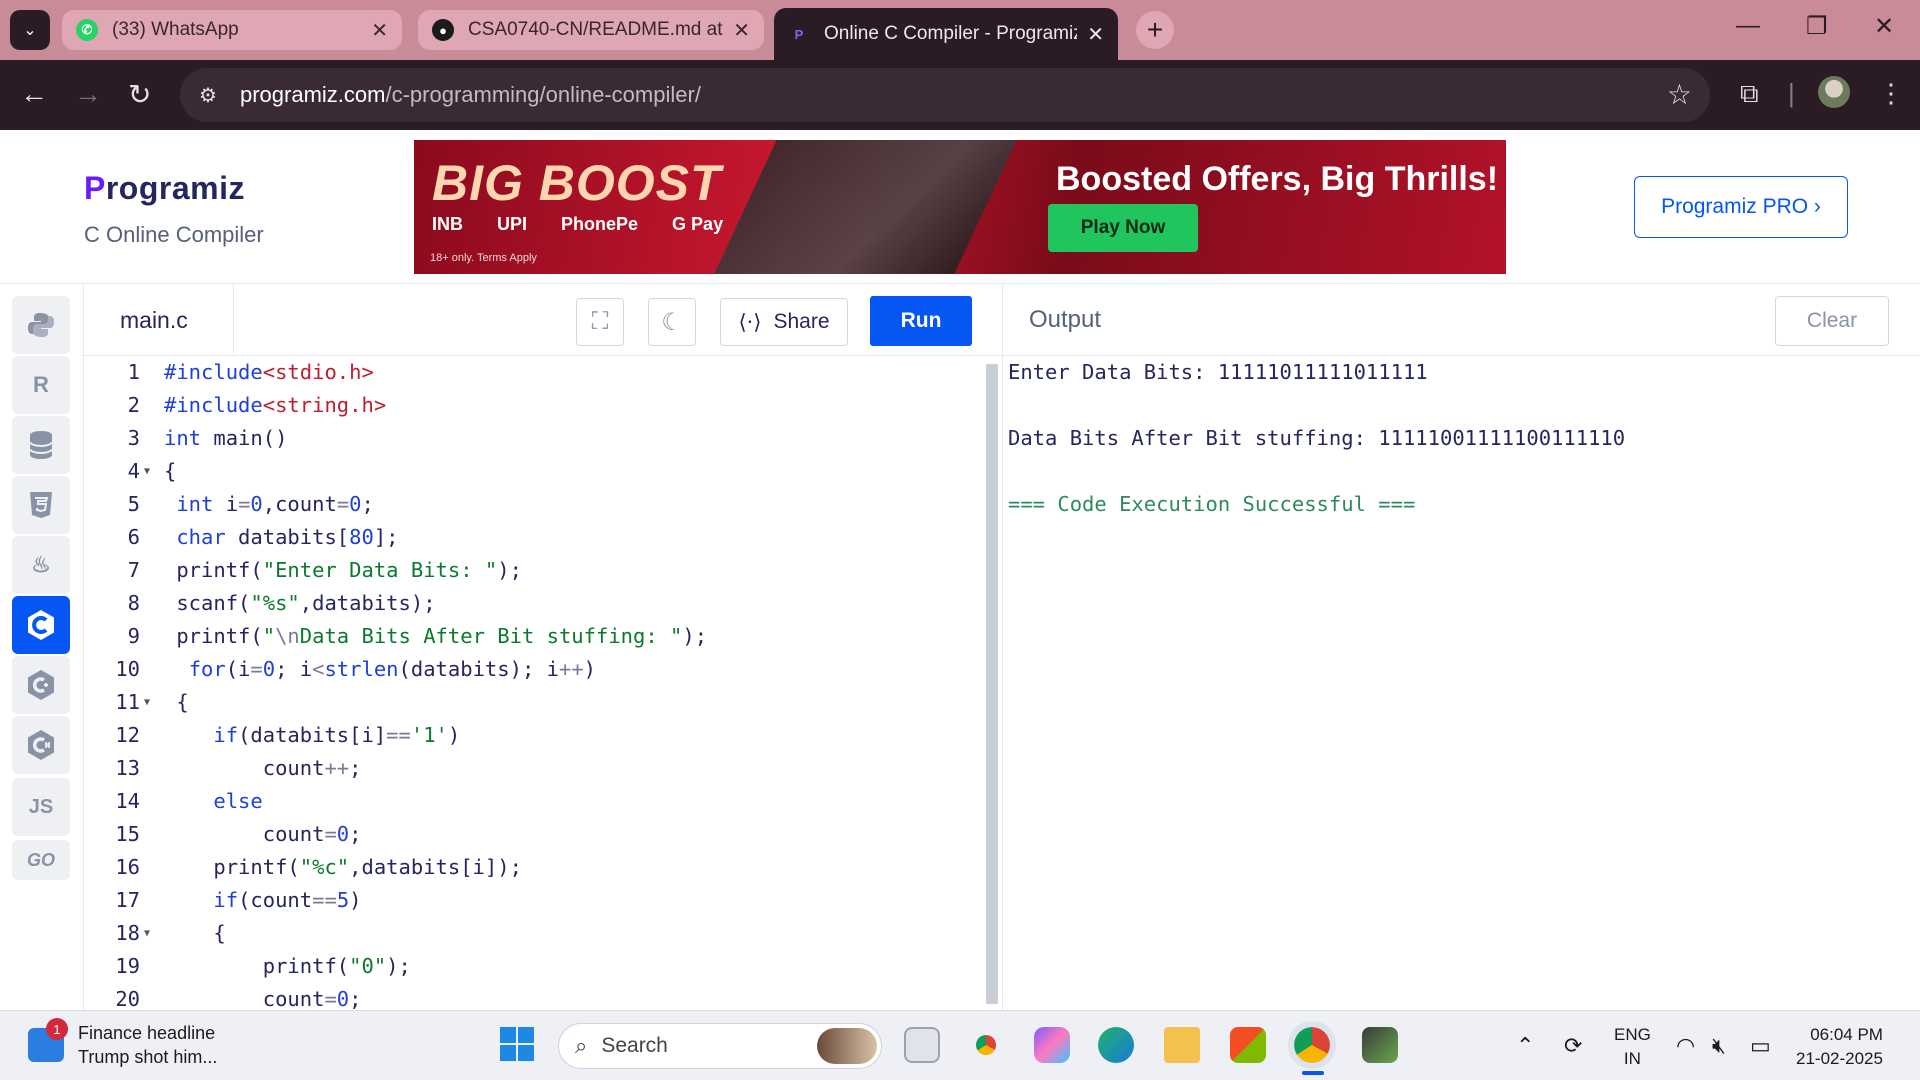  Describe the element at coordinates (238, 834) in the screenshot. I see `code-line: 15 count=0;` at that location.